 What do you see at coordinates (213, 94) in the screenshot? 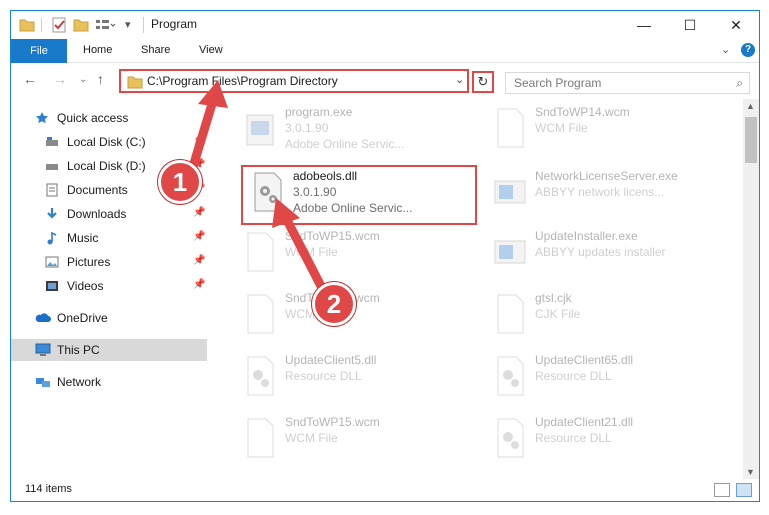
I see `arrow-1-head` at bounding box center [213, 94].